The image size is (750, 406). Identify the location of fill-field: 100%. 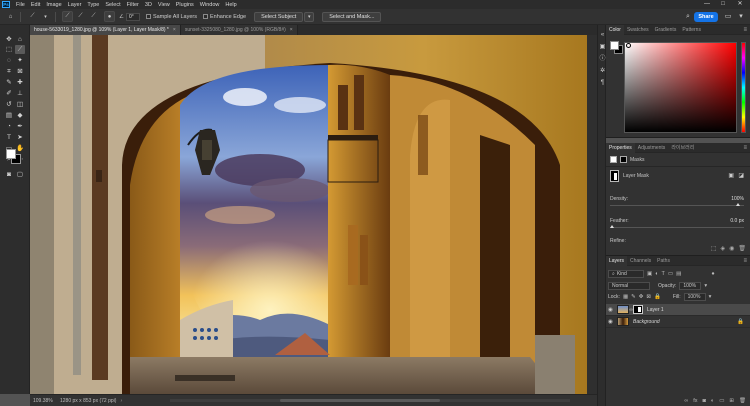
(694, 297).